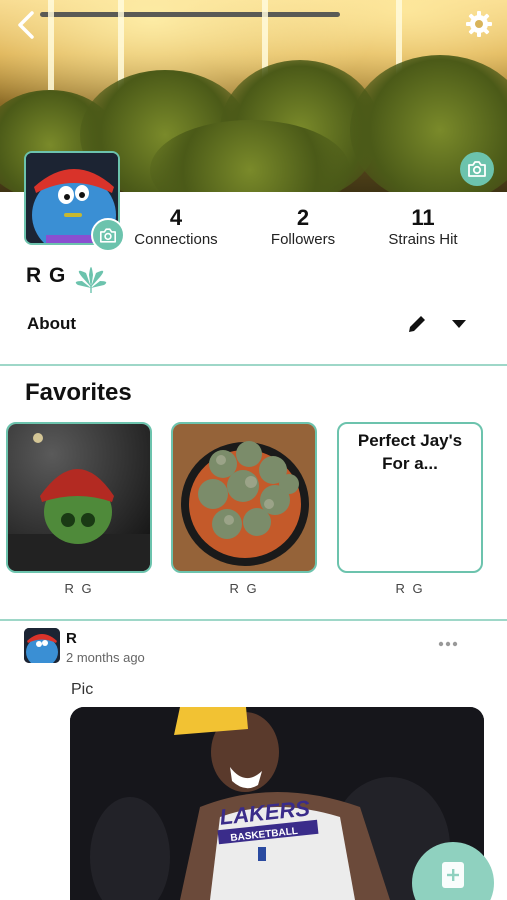  What do you see at coordinates (303, 239) in the screenshot?
I see `stat-label: Followers` at bounding box center [303, 239].